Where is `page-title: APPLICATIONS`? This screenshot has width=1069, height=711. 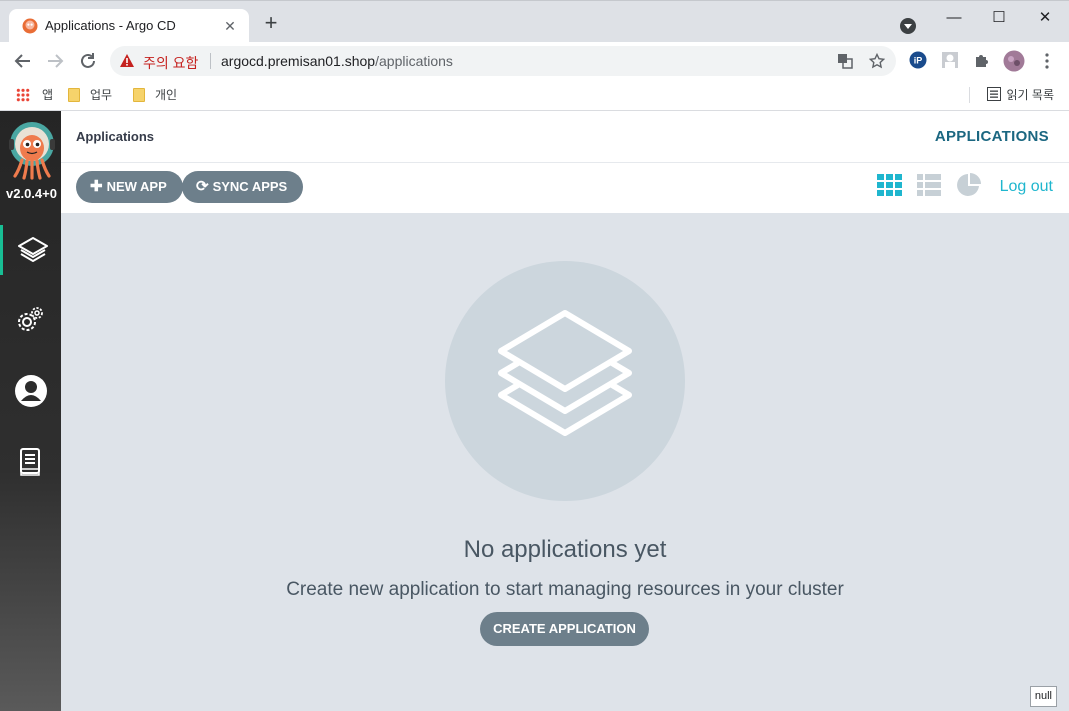
page-title: APPLICATIONS is located at coordinates (991, 136).